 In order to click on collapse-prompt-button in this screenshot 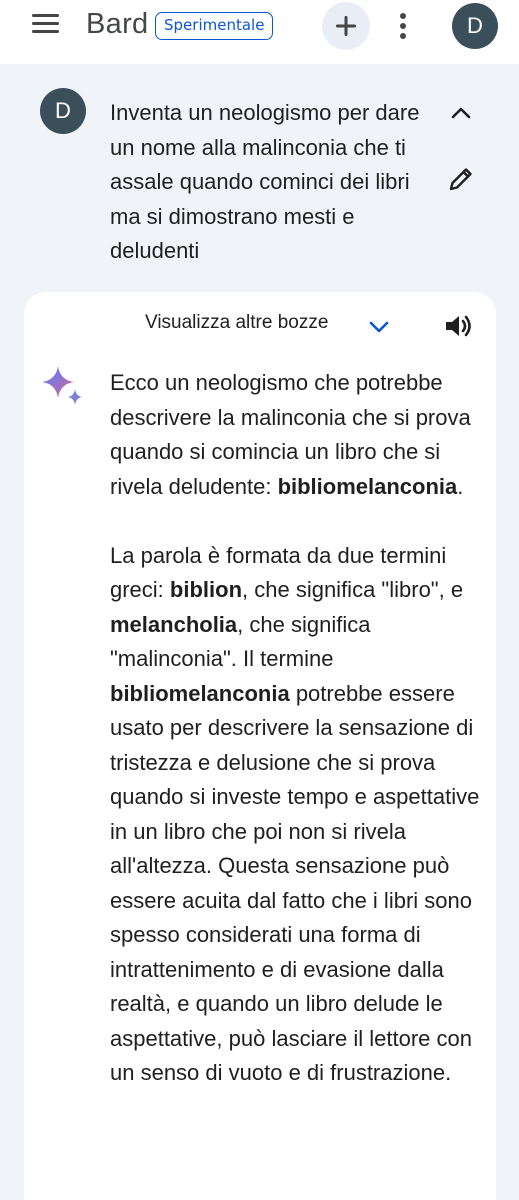, I will do `click(461, 113)`.